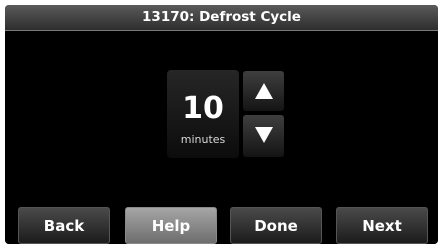 The image size is (443, 248). Describe the element at coordinates (276, 225) in the screenshot. I see `done-button: Done` at that location.